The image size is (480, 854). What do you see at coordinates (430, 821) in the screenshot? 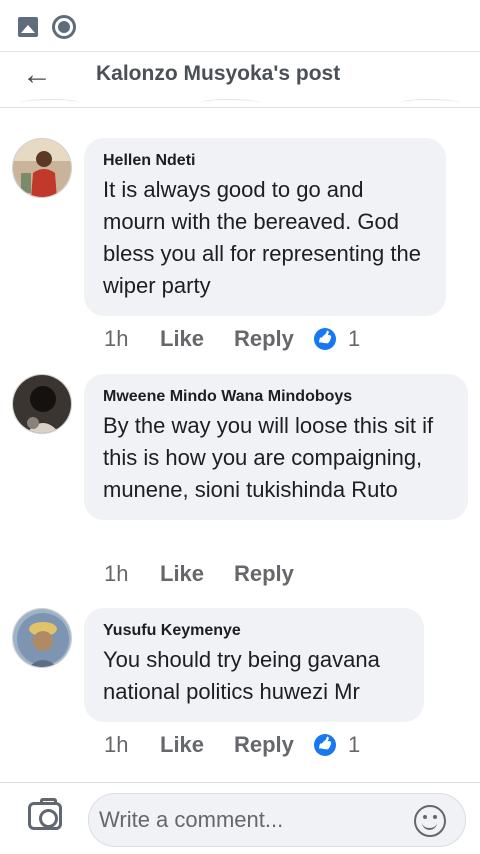
I see `emoji-icon` at bounding box center [430, 821].